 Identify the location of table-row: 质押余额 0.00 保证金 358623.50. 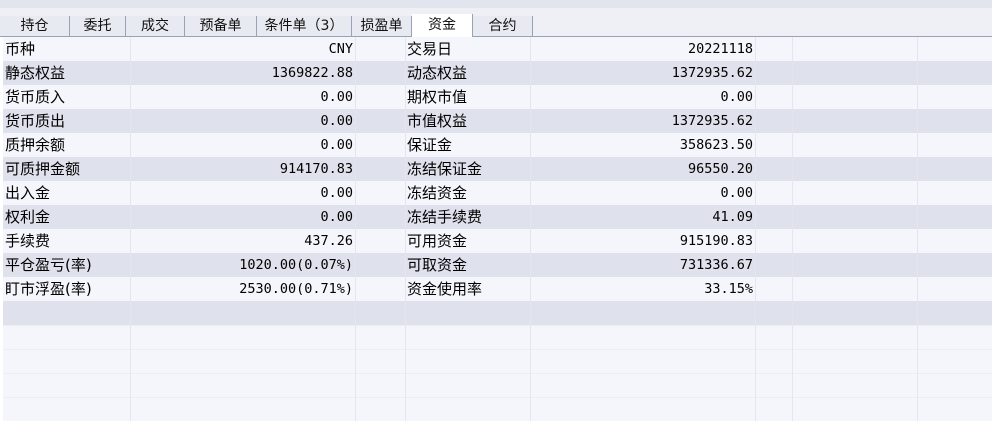
(497, 145).